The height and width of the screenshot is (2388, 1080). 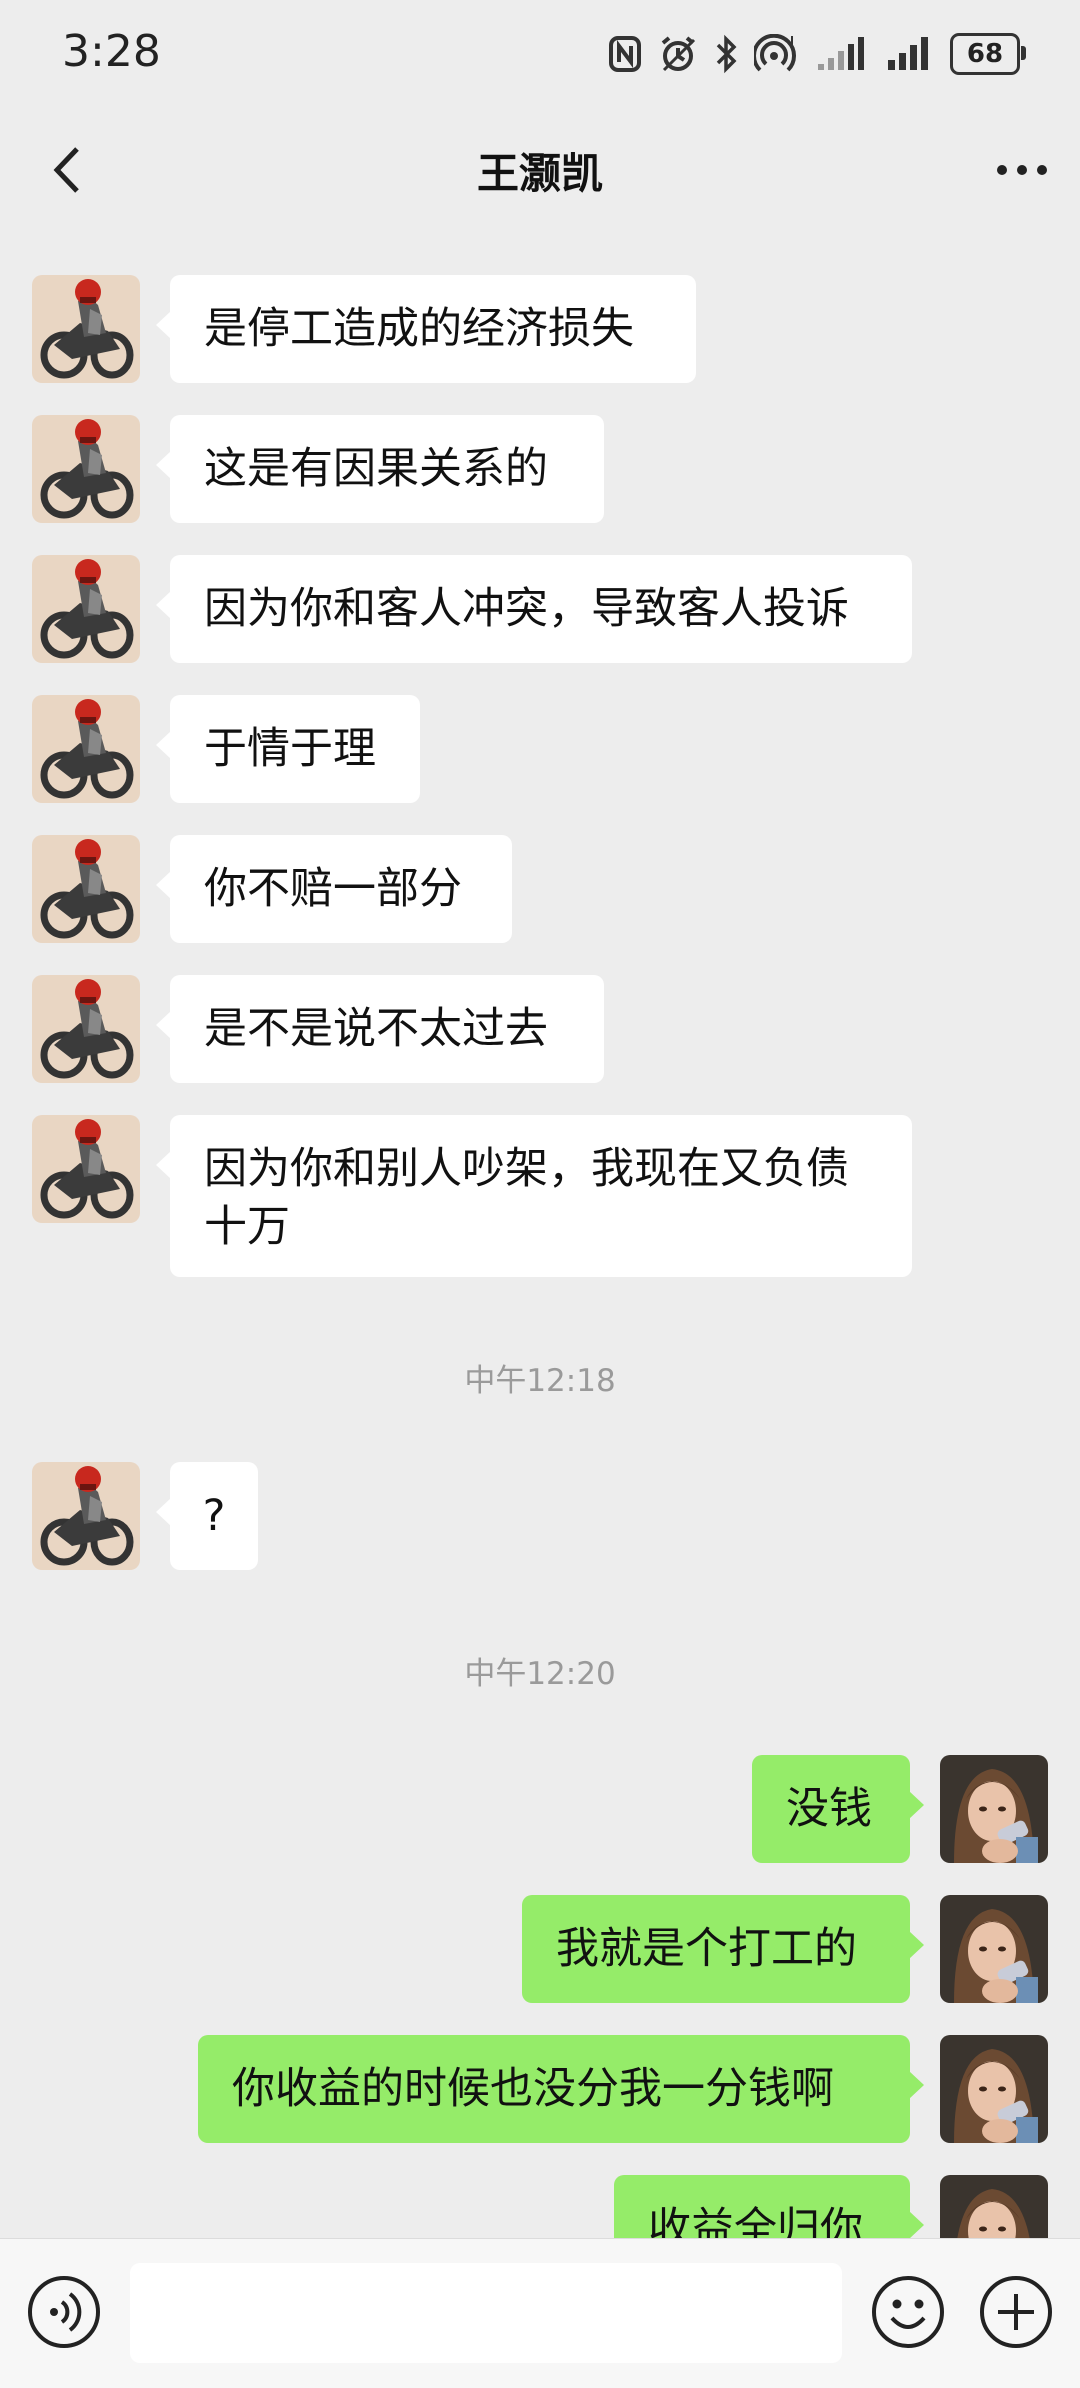 I want to click on nav-bar: 王灏凯, so click(x=540, y=170).